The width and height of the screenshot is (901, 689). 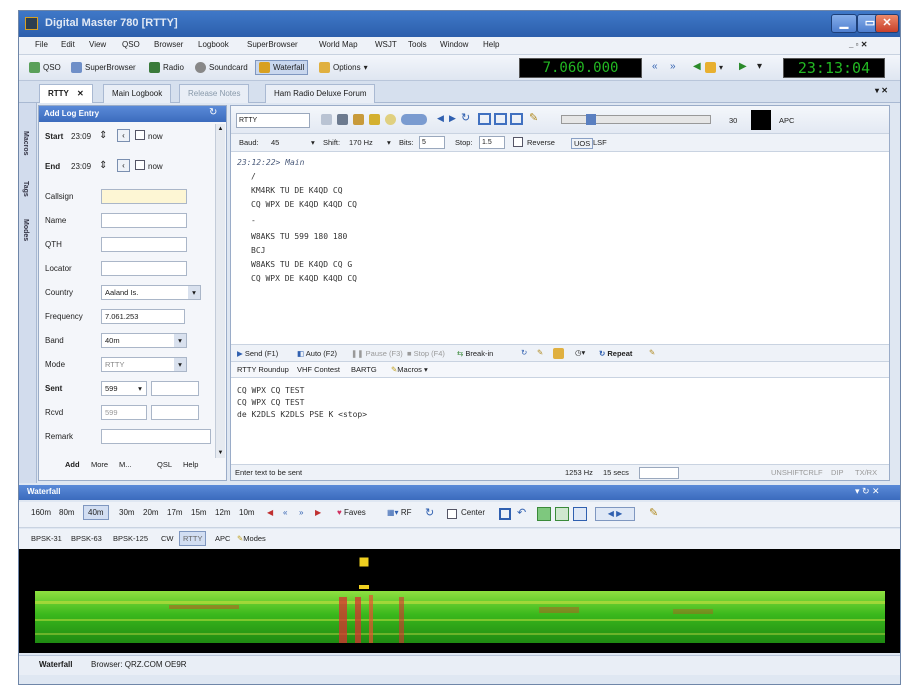 What do you see at coordinates (222, 538) in the screenshot?
I see `mode-apc: APC` at bounding box center [222, 538].